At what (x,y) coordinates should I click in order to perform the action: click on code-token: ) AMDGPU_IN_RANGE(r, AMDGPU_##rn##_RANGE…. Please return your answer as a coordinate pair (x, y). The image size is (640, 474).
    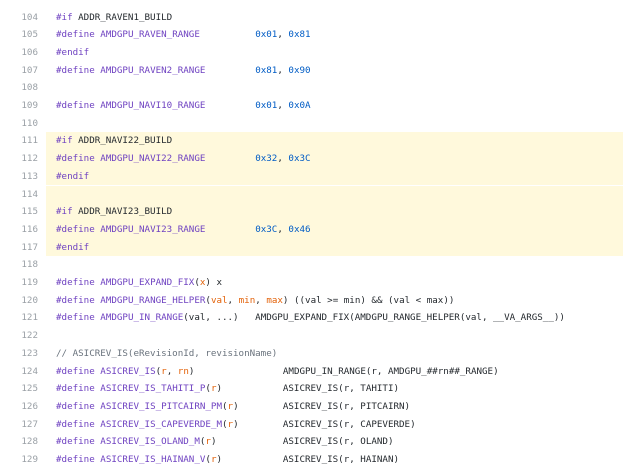
    Looking at the image, I should click on (343, 371).